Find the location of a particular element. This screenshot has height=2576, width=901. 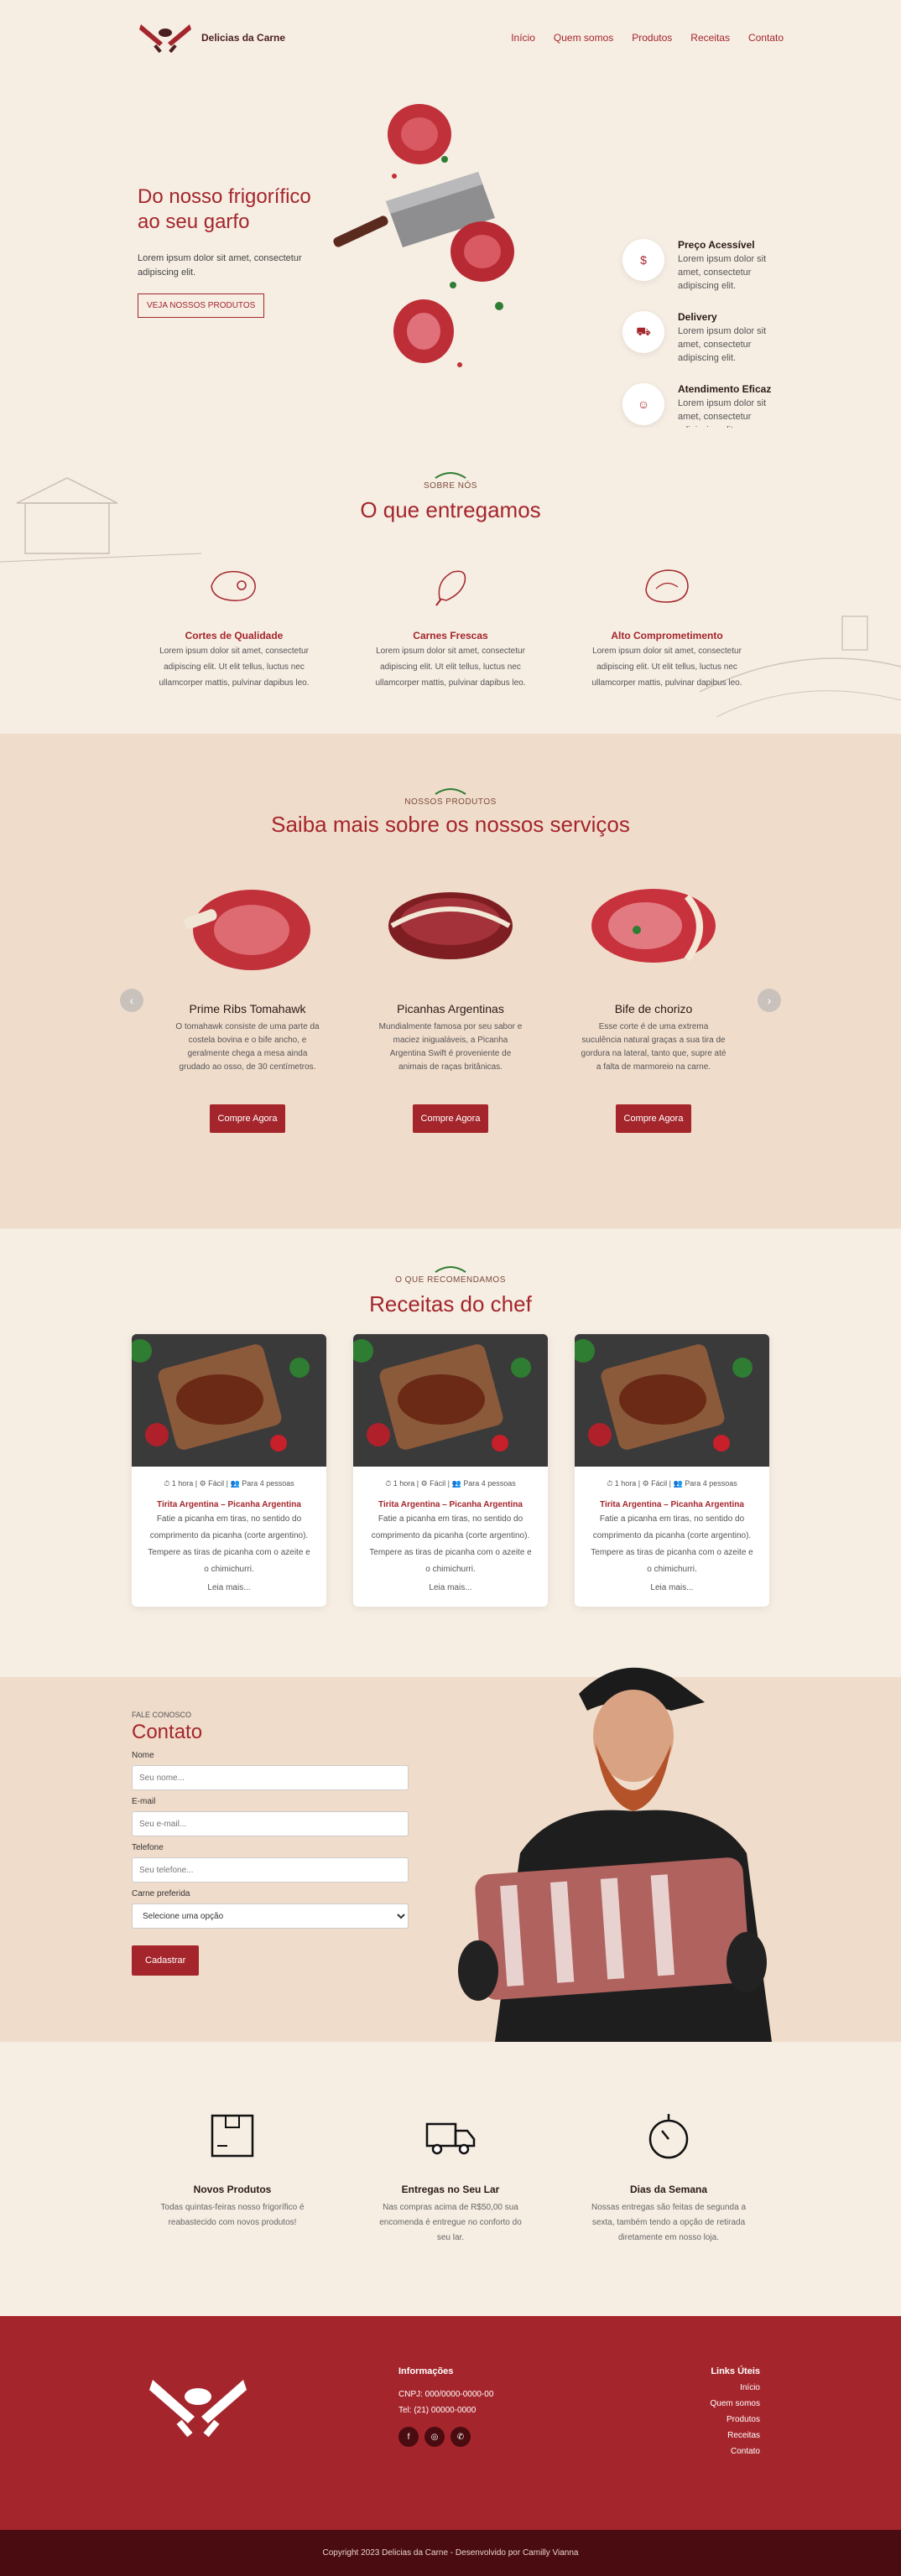

feature-title: Atendimento Eficaz is located at coordinates (725, 389).